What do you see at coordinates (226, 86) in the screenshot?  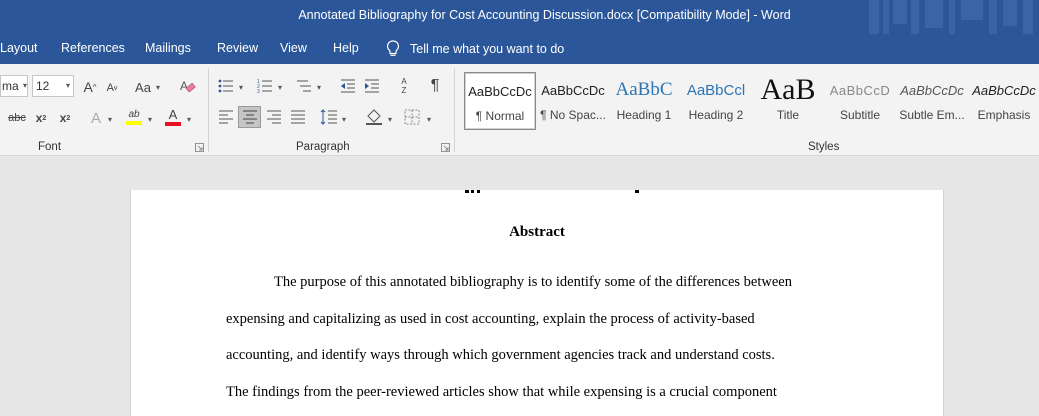 I see `bullets-icon` at bounding box center [226, 86].